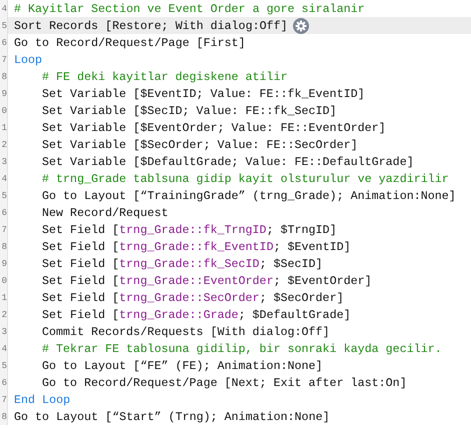  Describe the element at coordinates (196, 247) in the screenshot. I see `script-step: Set Field [trng_Grade::fk_EventID; $EventID]` at that location.